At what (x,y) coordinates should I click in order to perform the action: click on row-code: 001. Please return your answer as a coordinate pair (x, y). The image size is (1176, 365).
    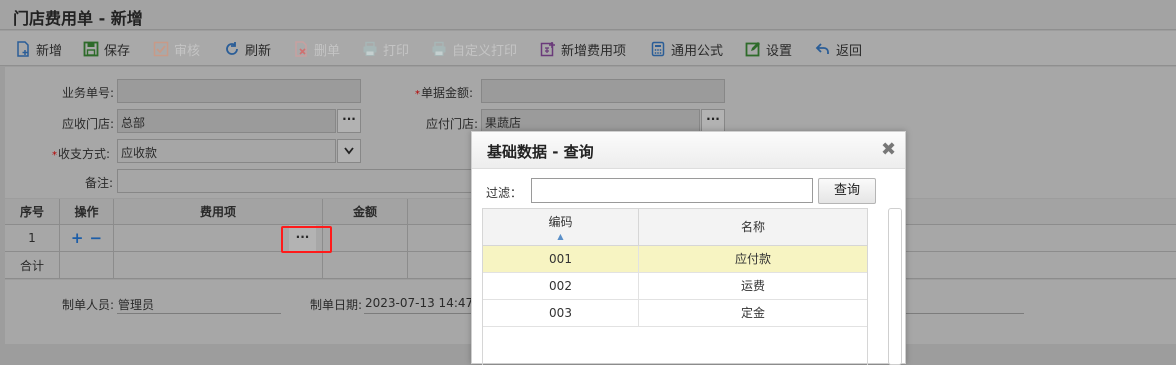
    Looking at the image, I should click on (561, 259).